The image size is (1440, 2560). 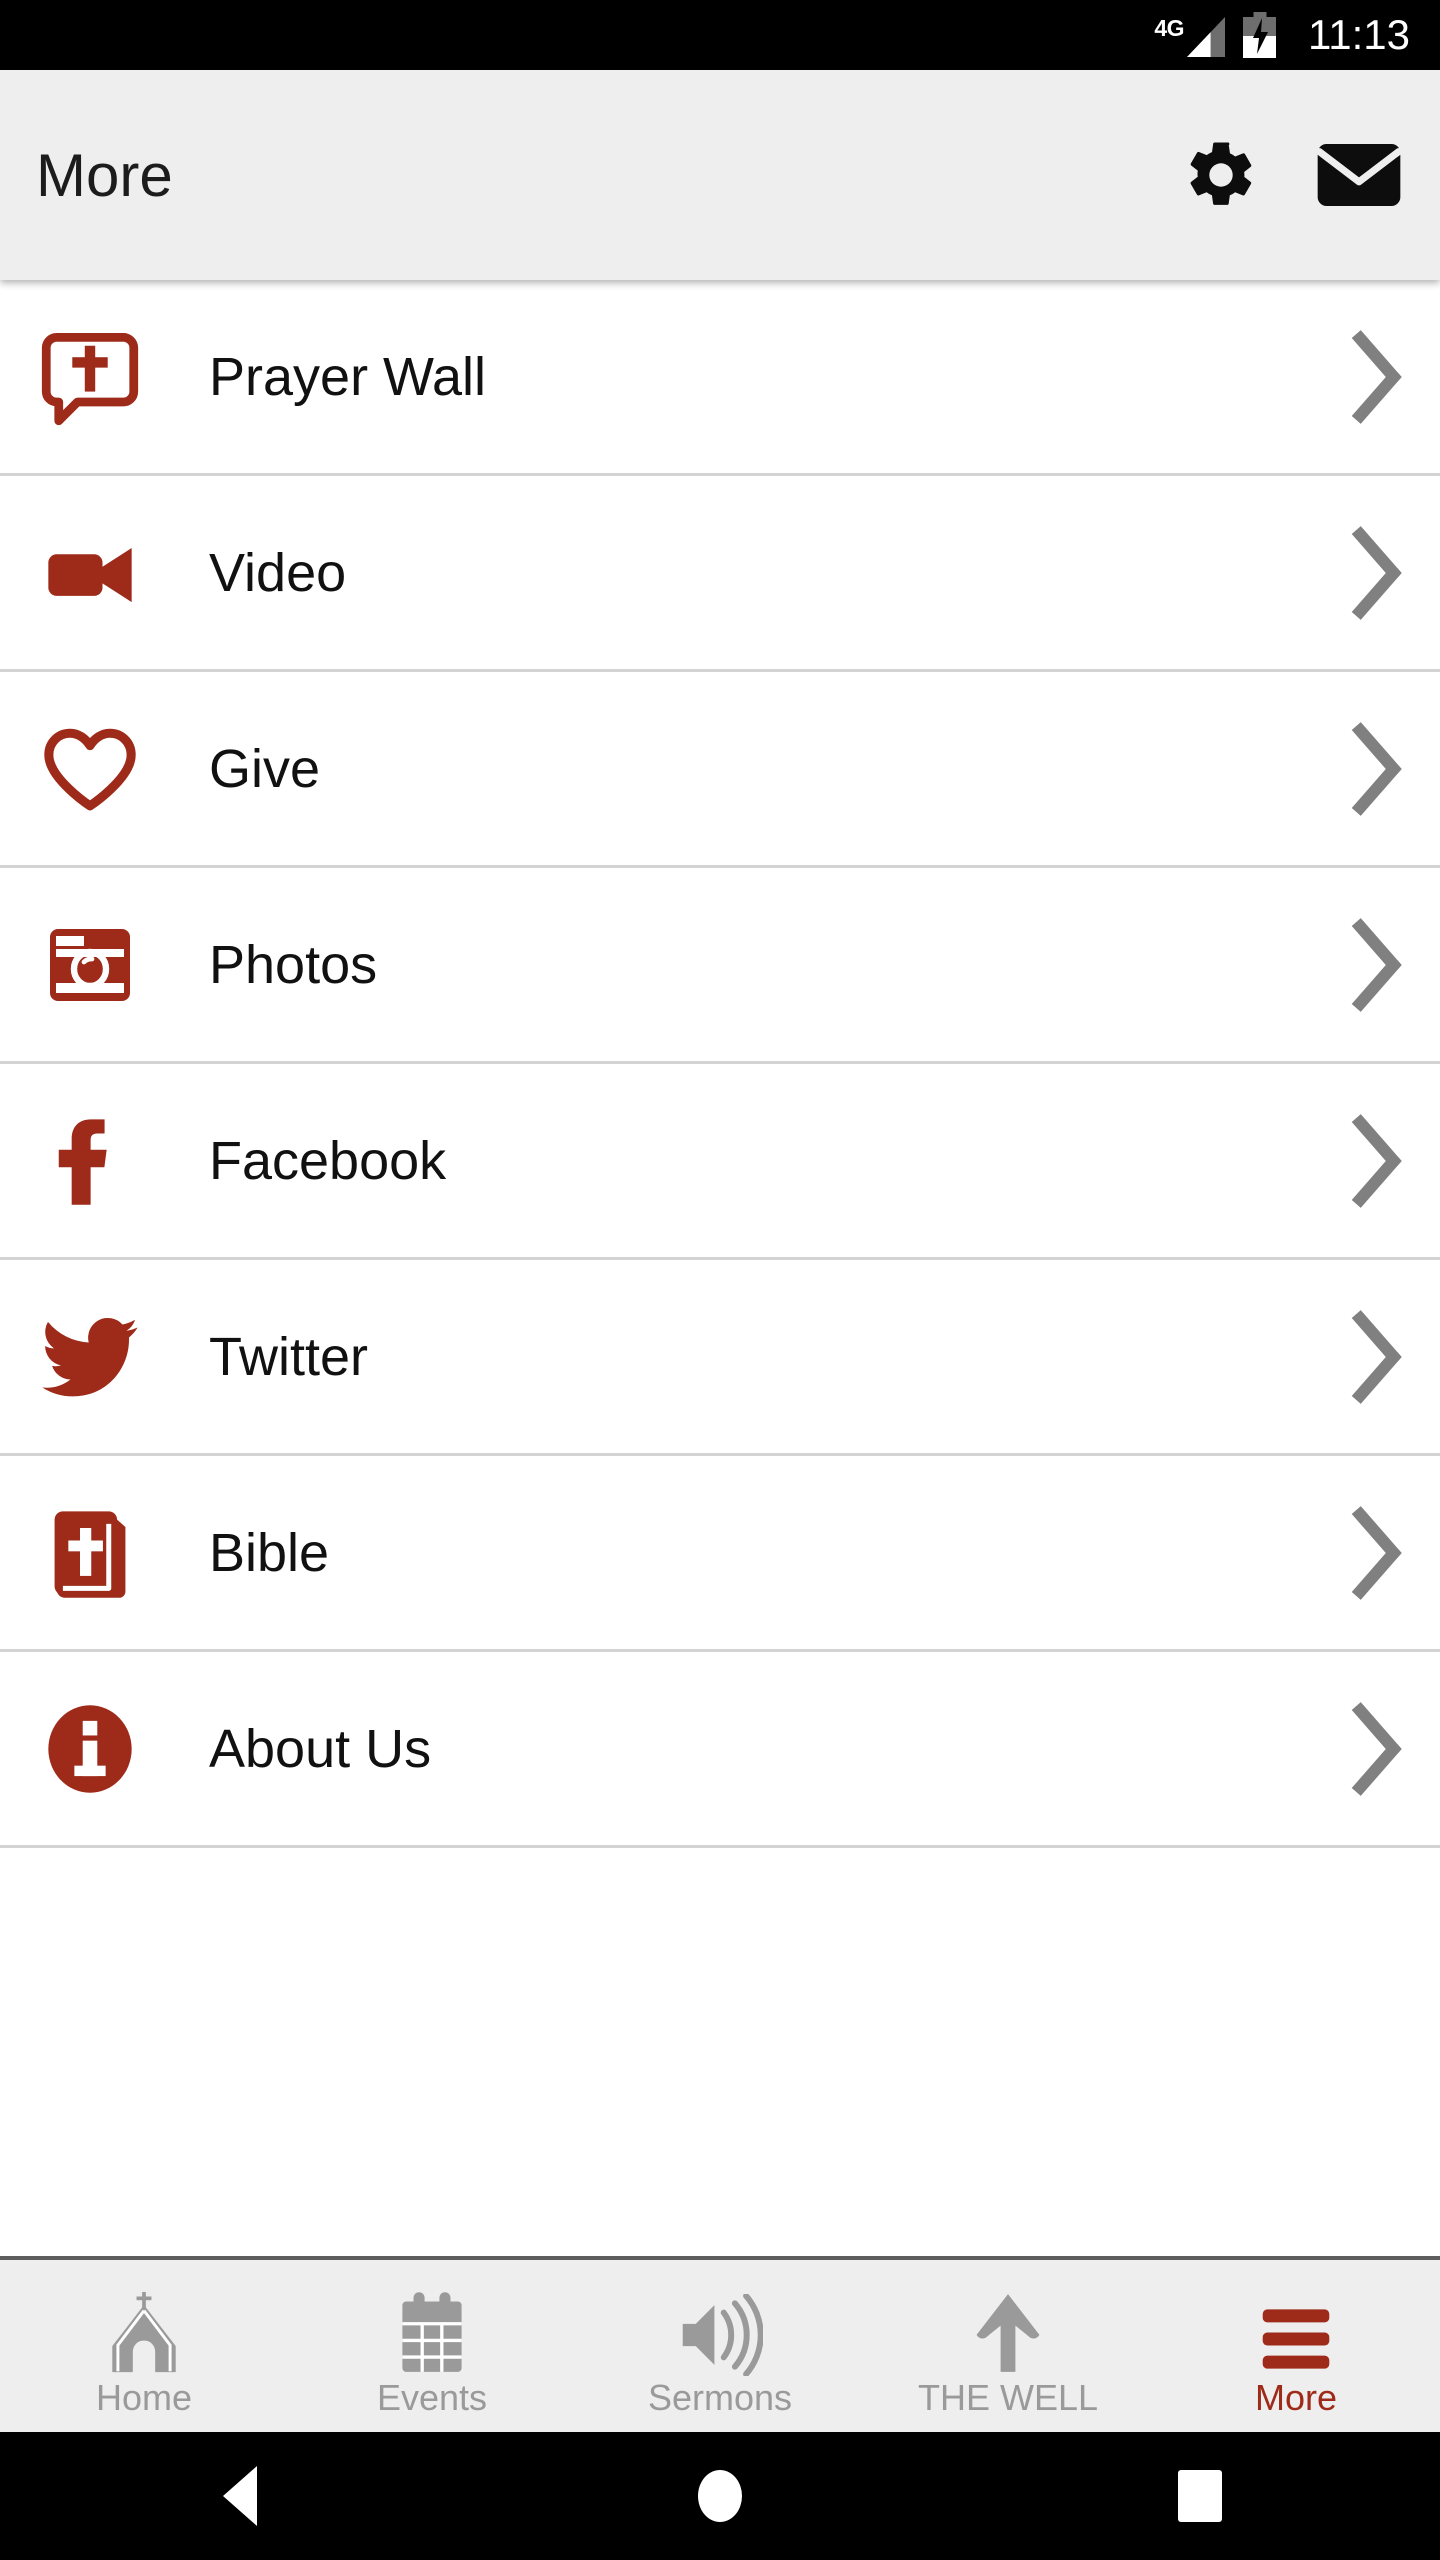 I want to click on list-item-label: Twitter, so click(x=289, y=1356).